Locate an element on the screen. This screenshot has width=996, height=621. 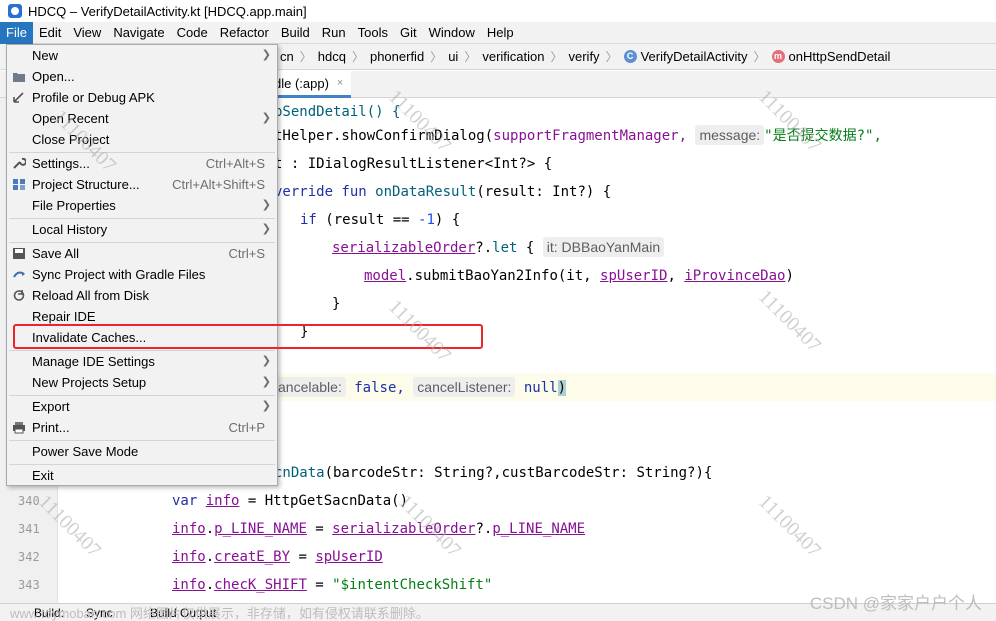
menu-navigate: Navigate is located at coordinates (138, 33).